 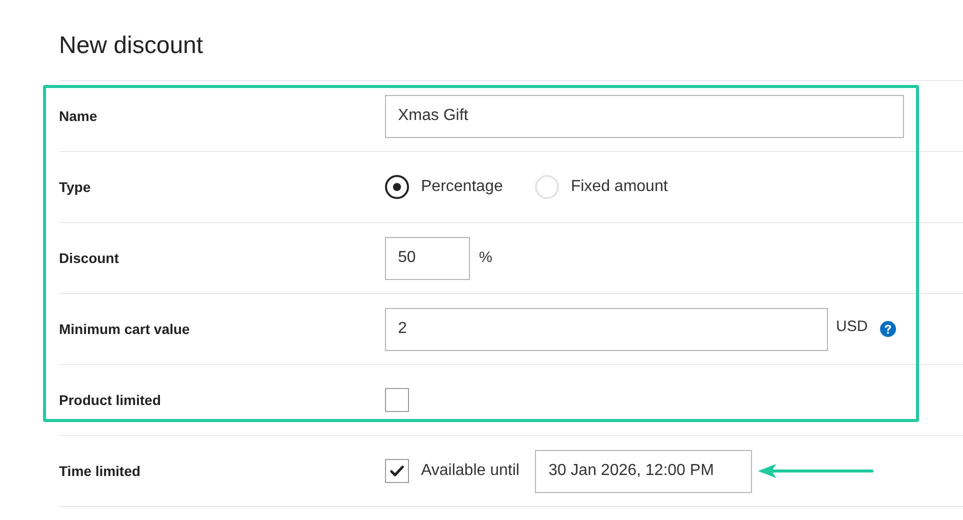 What do you see at coordinates (462, 187) in the screenshot?
I see `radio-label: Percentage` at bounding box center [462, 187].